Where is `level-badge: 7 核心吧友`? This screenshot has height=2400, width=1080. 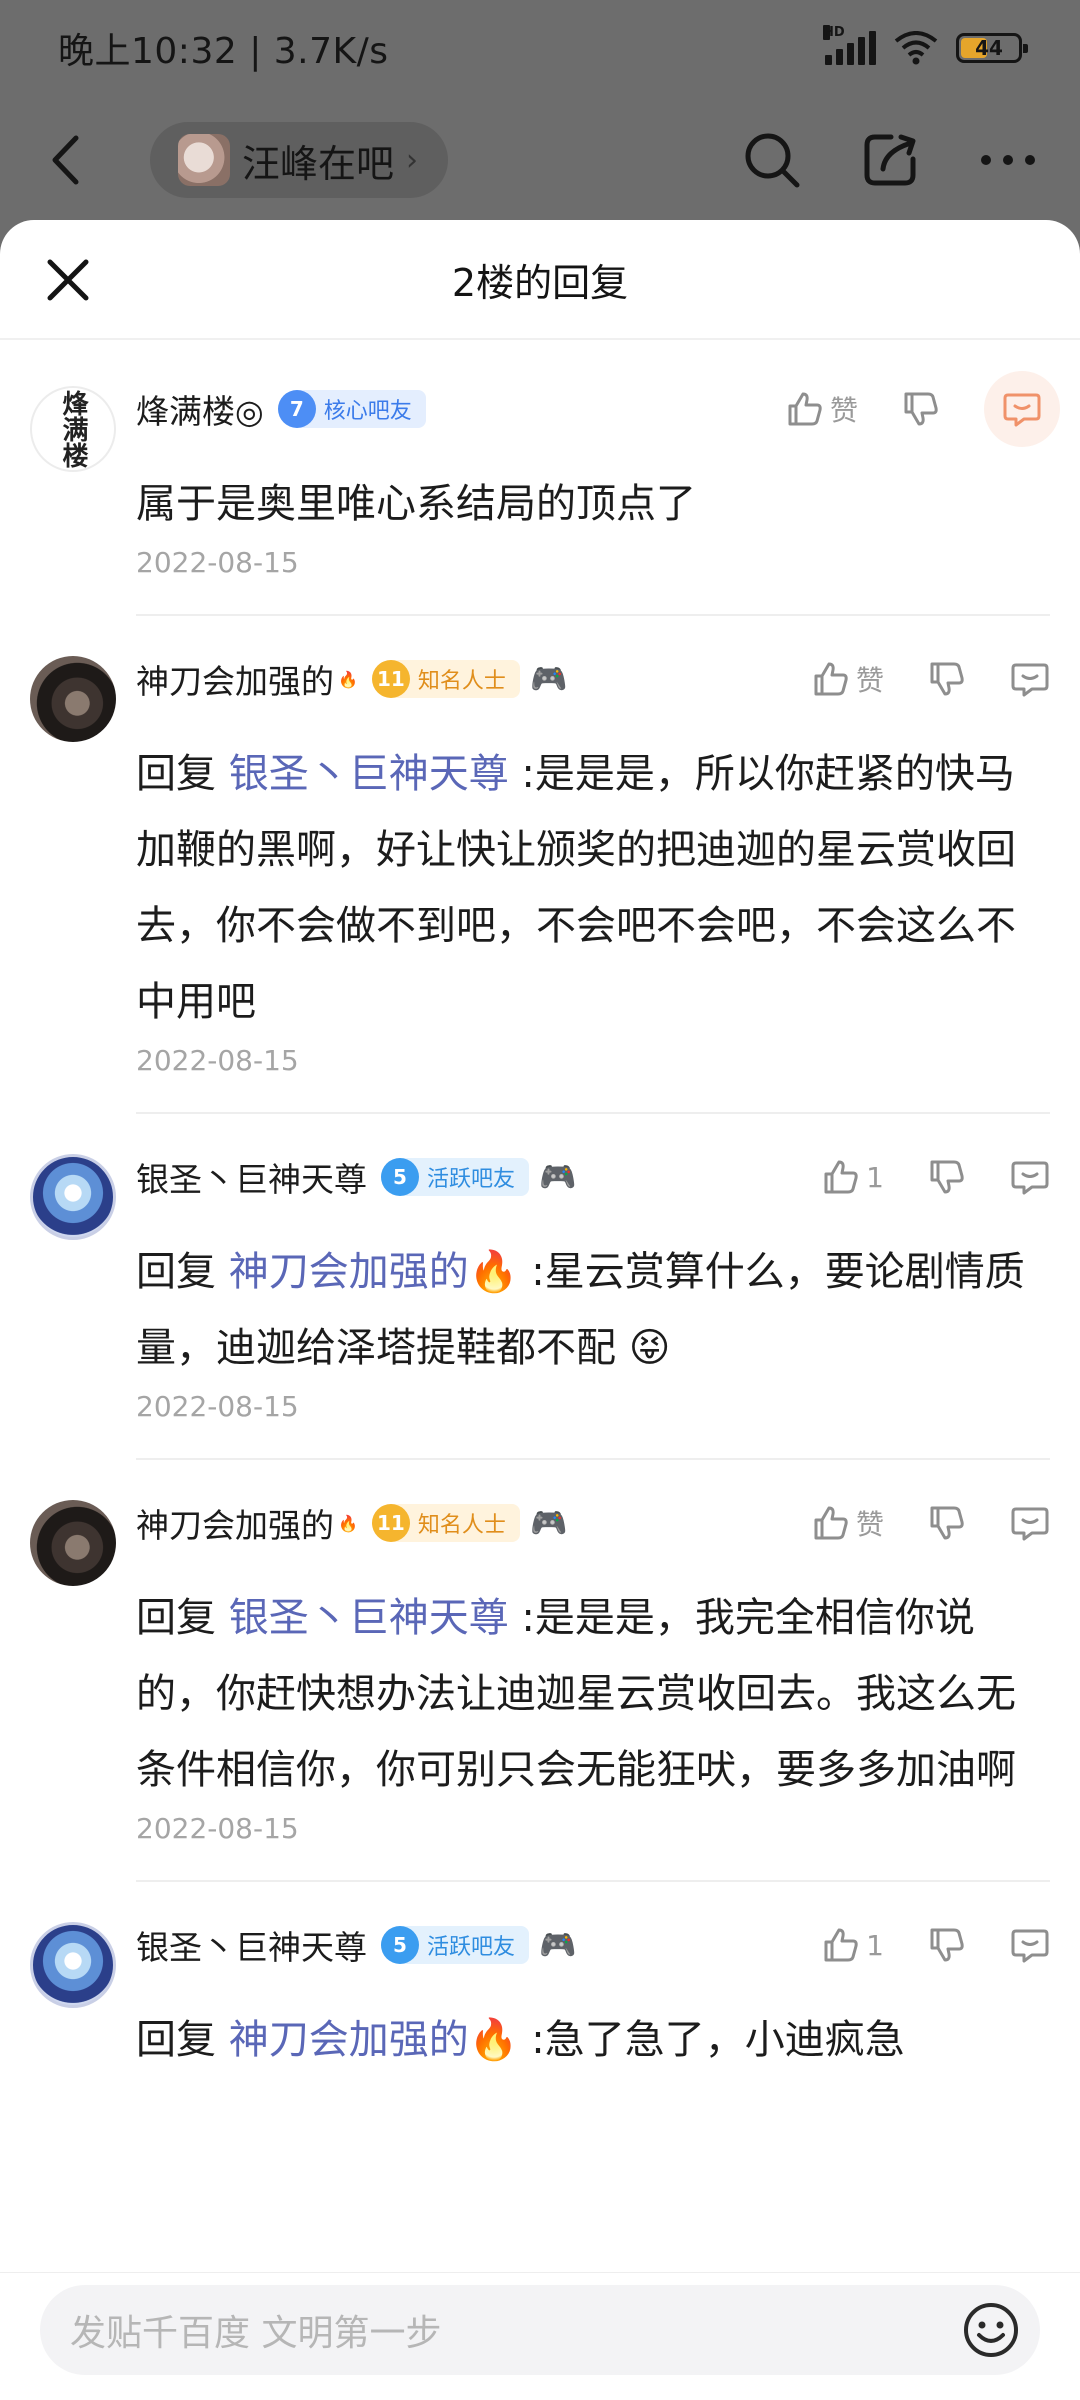
level-badge: 7 核心吧友 is located at coordinates (351, 409).